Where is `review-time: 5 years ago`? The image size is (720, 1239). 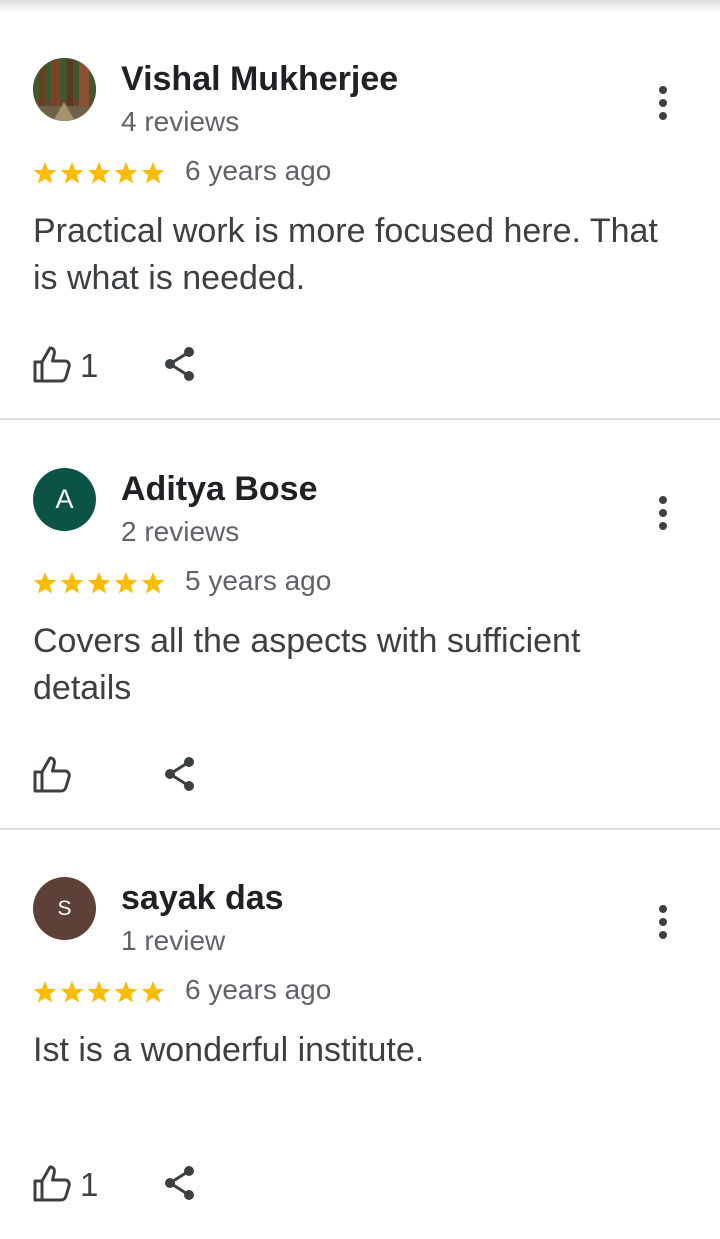 review-time: 5 years ago is located at coordinates (258, 580).